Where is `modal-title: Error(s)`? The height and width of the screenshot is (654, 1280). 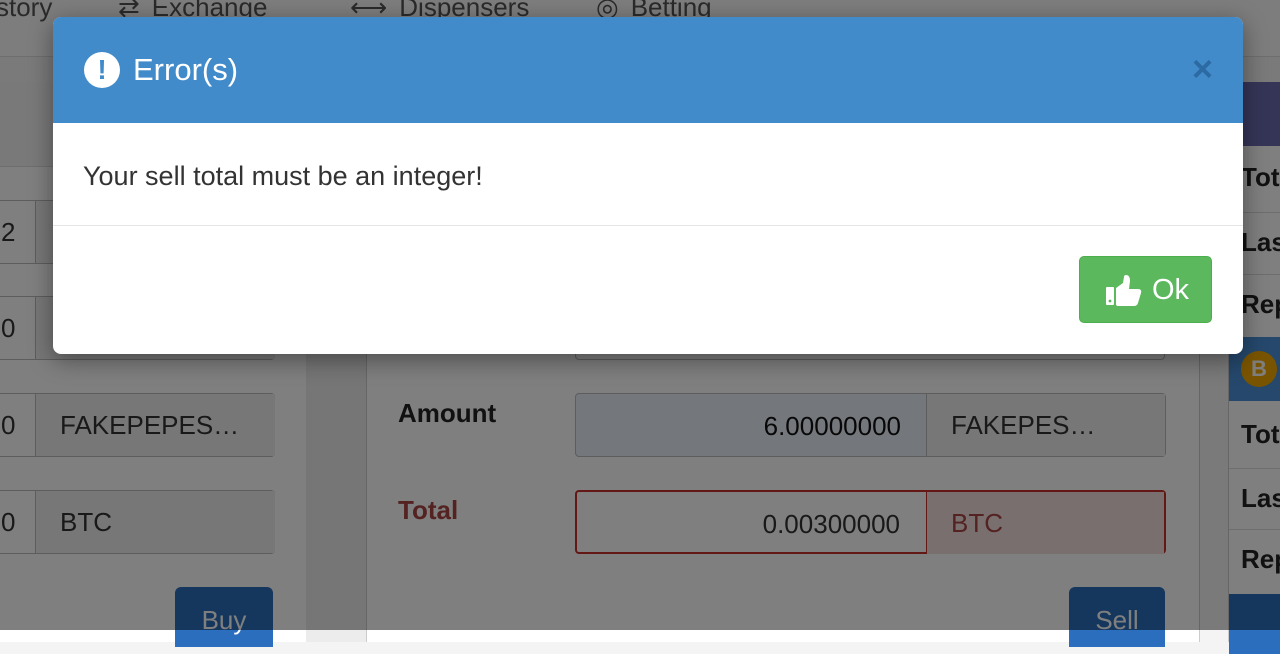 modal-title: Error(s) is located at coordinates (186, 69).